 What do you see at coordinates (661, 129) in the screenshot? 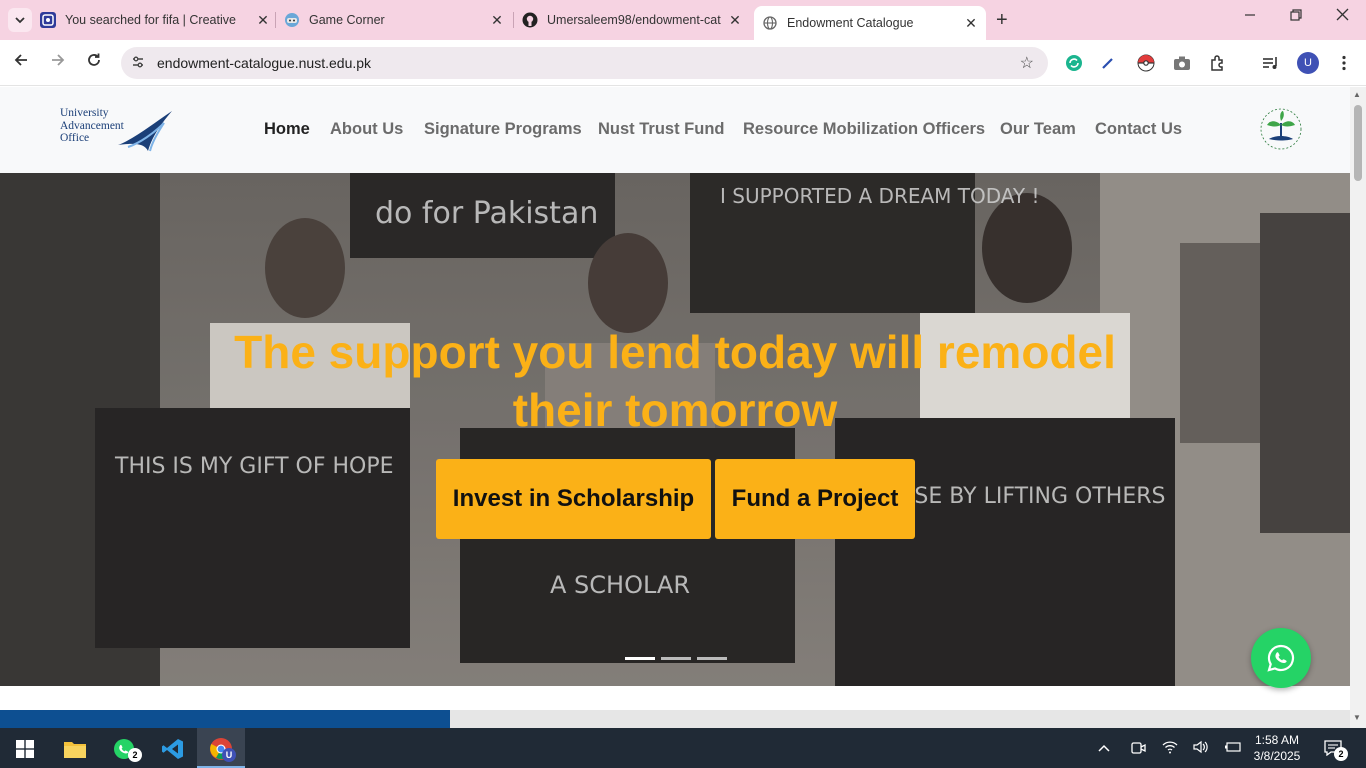
I see `nav-nust-trust-fund: Nust Trust Fund` at bounding box center [661, 129].